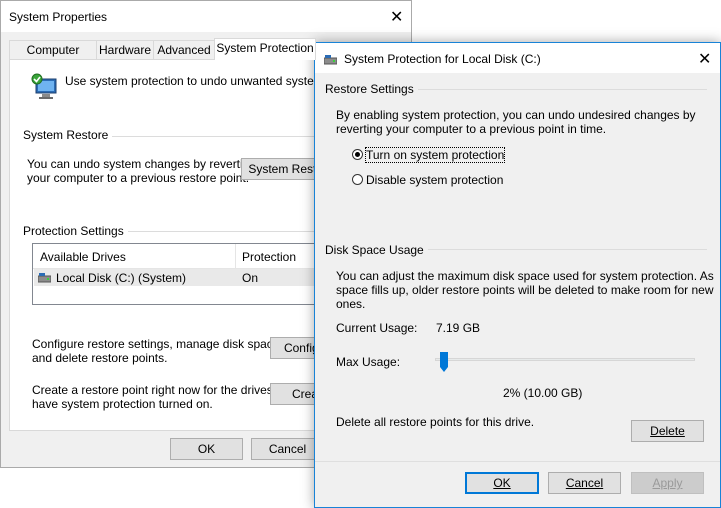 The width and height of the screenshot is (721, 508). I want to click on system-protection-icon, so click(45, 87).